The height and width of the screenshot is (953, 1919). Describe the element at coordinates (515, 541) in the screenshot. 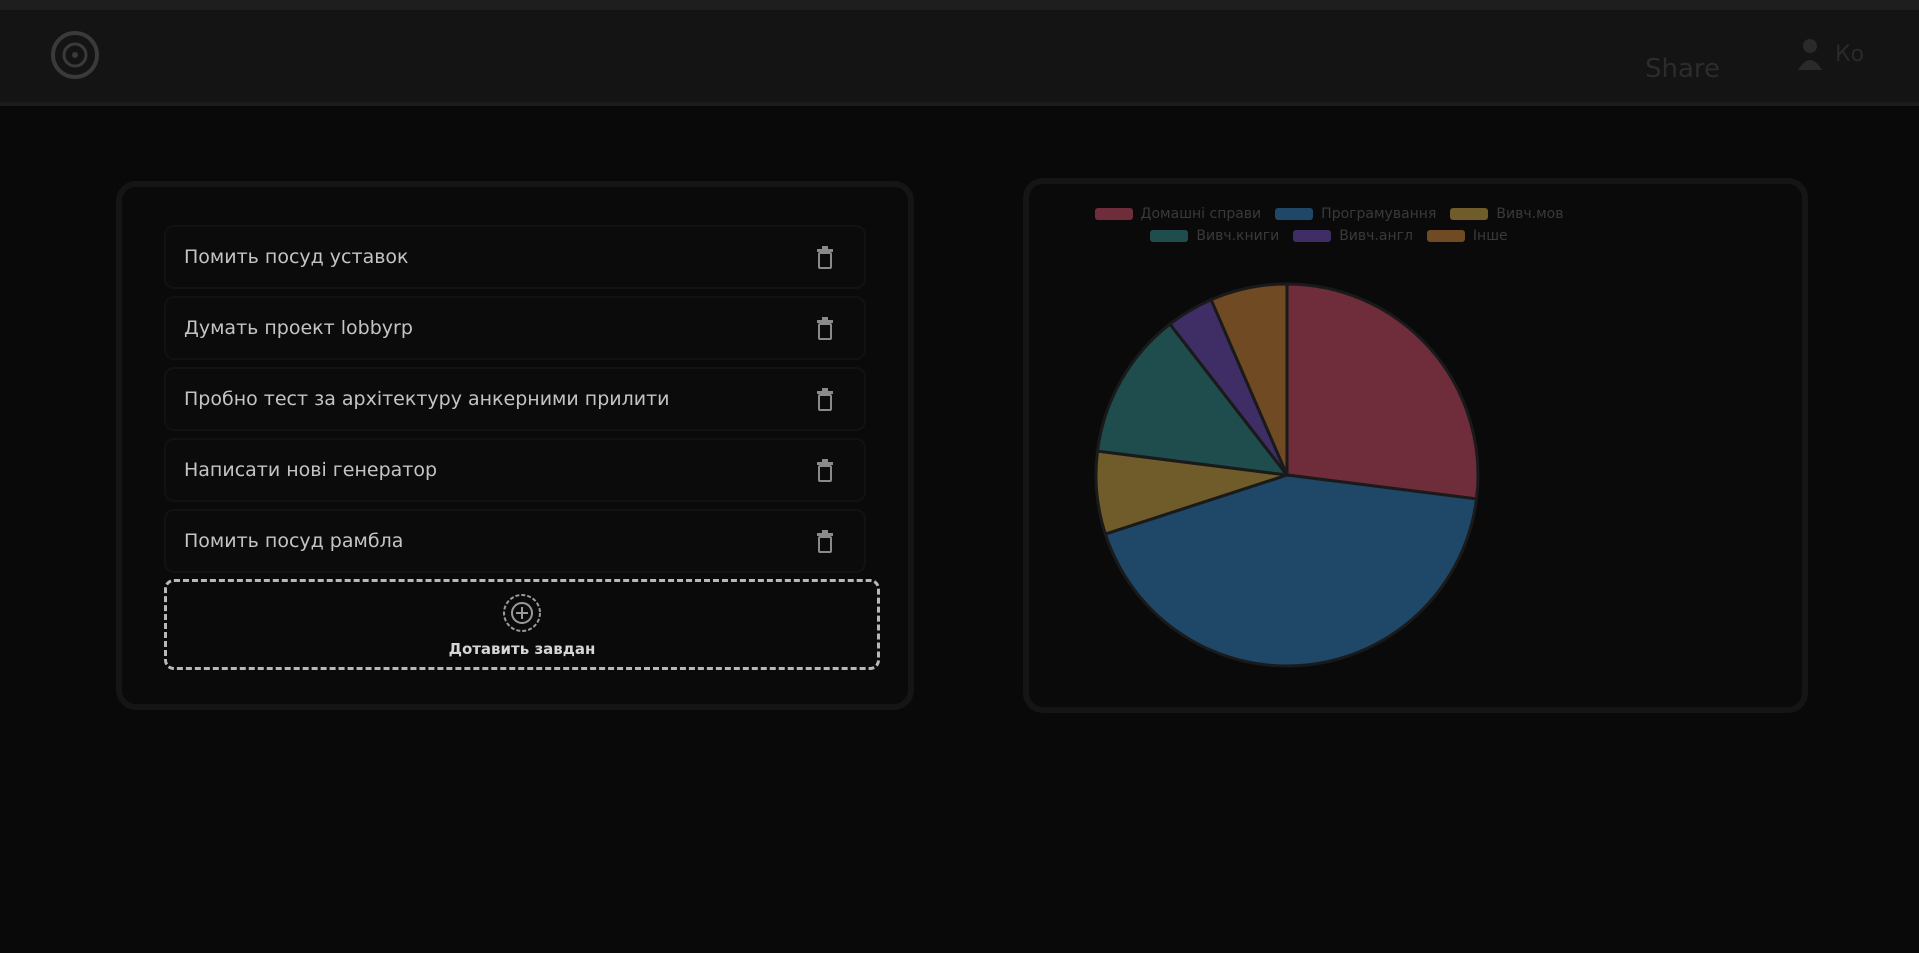

I see `task-item: Помить посуд рамбла` at that location.